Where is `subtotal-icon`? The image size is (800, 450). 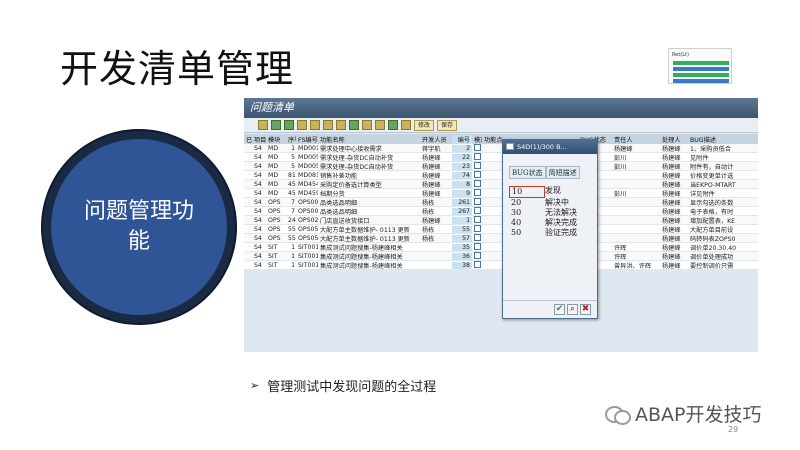 subtotal-icon is located at coordinates (328, 125).